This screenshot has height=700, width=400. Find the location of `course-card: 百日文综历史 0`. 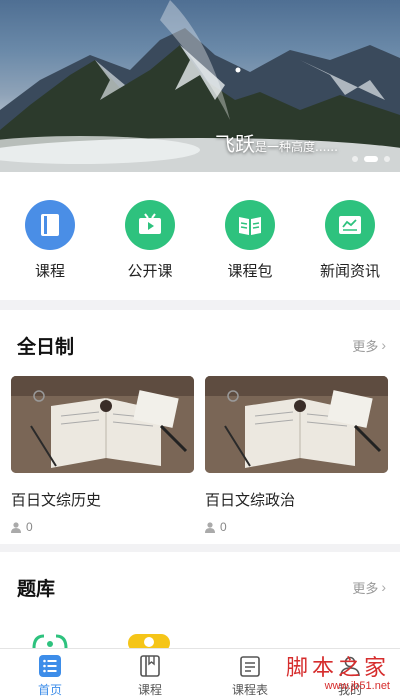

course-card: 百日文综历史 0 is located at coordinates (102, 455).